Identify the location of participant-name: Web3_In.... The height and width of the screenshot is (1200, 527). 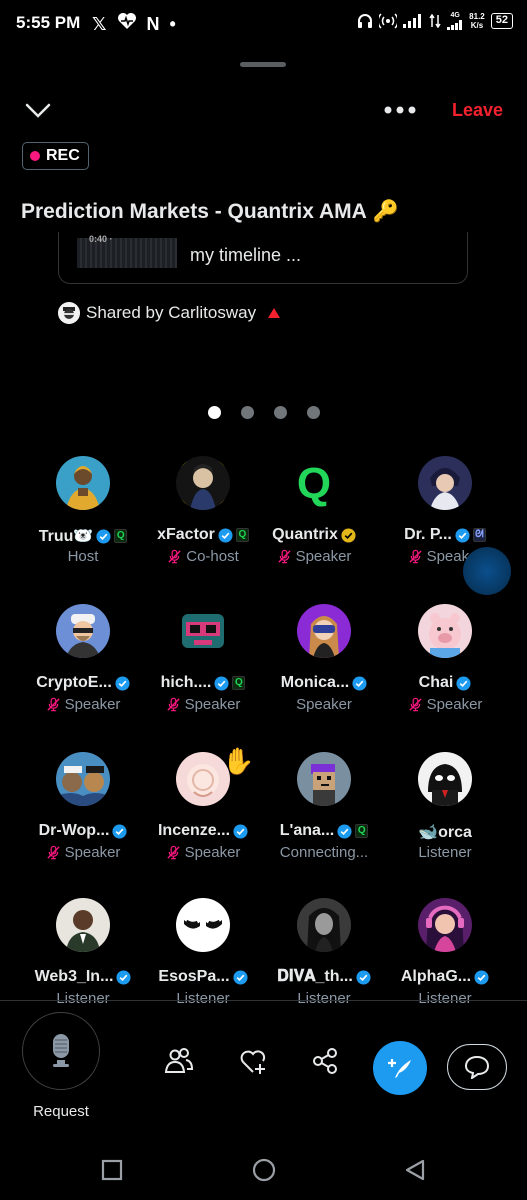
(74, 976).